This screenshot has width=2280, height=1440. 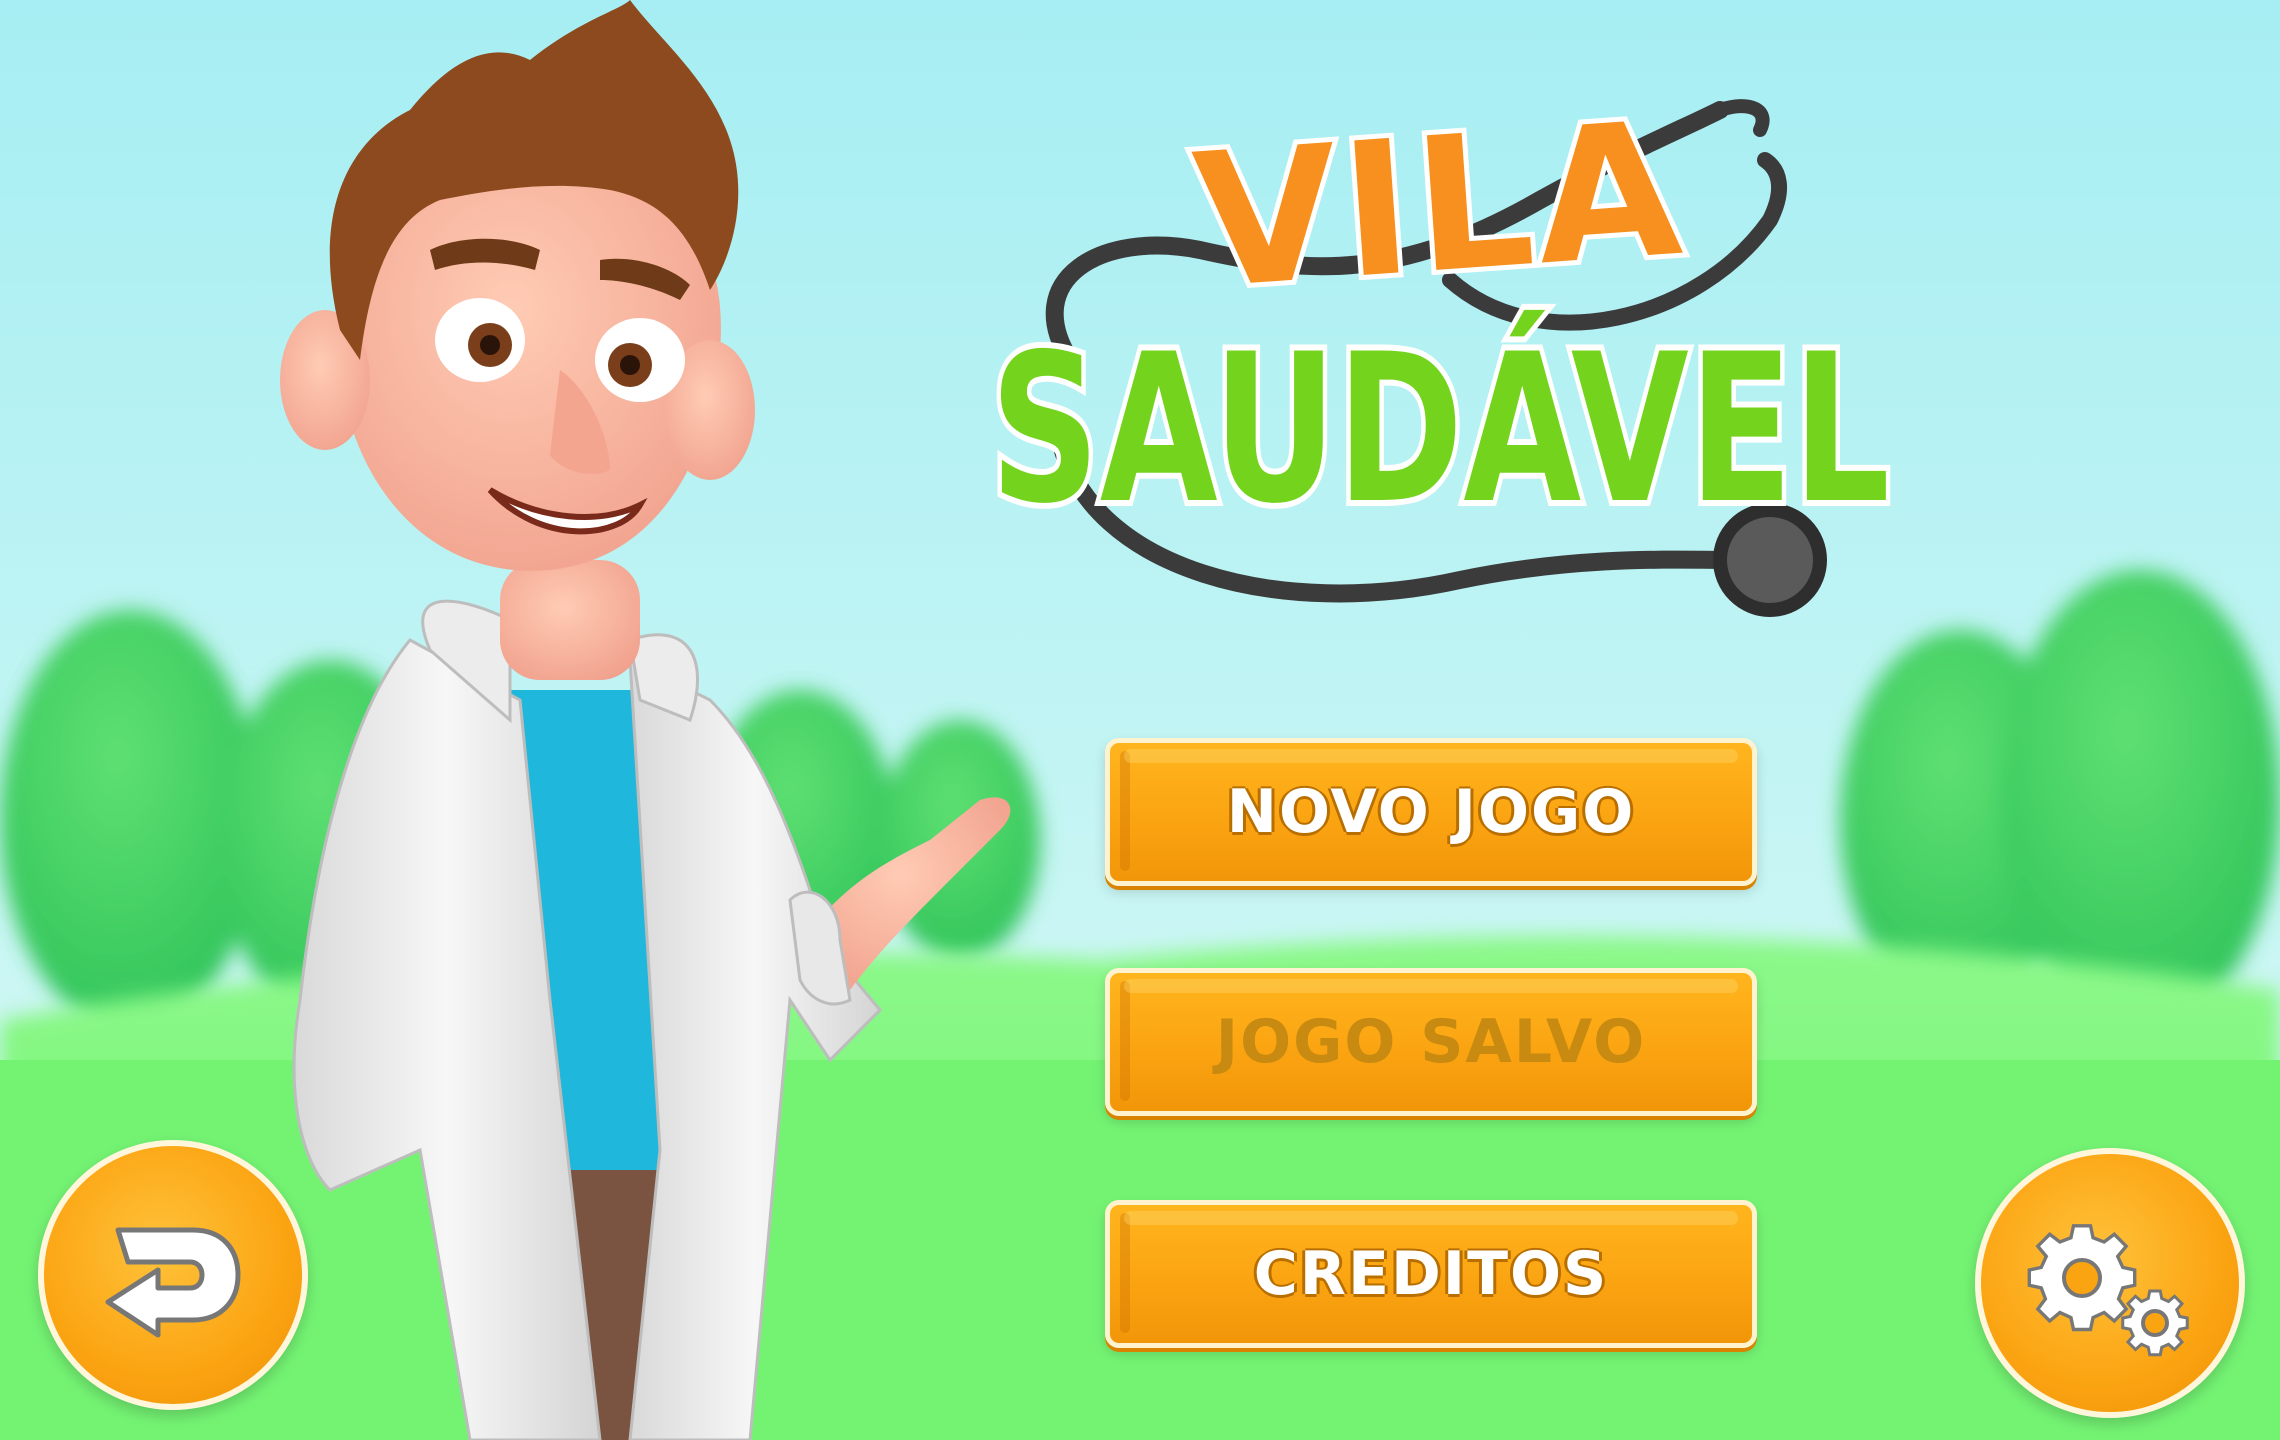 I want to click on new-game-label: NOVO JOGO, so click(x=1431, y=812).